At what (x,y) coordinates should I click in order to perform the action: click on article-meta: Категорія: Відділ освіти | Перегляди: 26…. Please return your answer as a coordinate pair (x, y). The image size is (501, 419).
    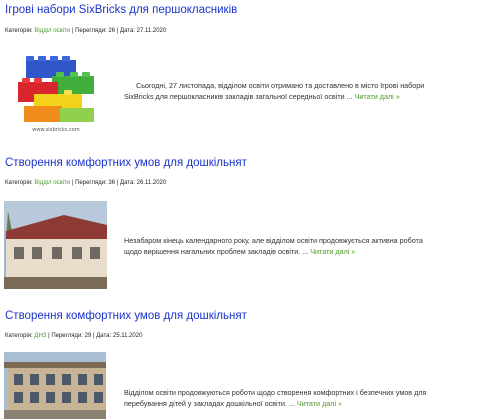
    Looking at the image, I should click on (86, 31).